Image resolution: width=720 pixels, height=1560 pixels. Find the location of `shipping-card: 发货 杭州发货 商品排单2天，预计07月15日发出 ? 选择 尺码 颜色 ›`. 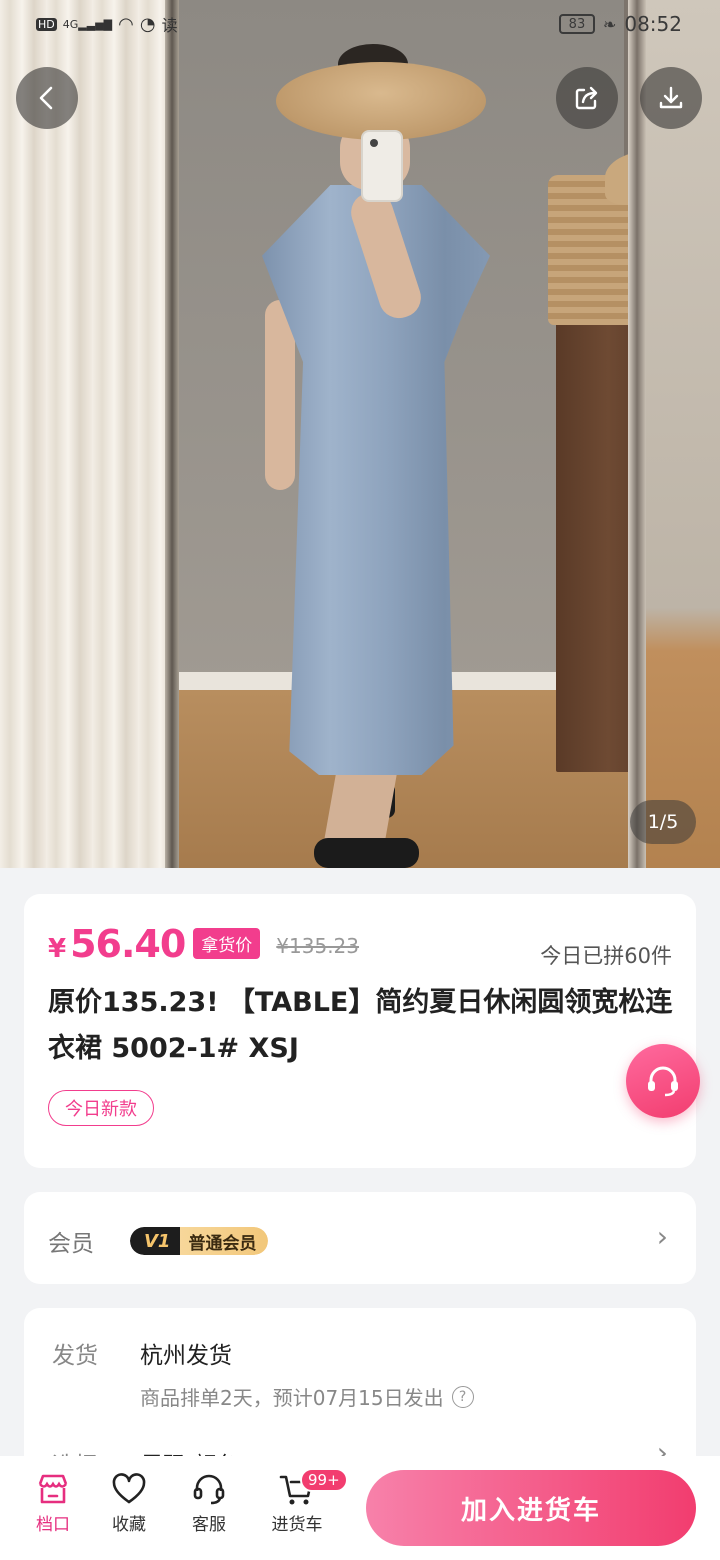

shipping-card: 发货 杭州发货 商品排单2天，预计07月15日发出 ? 选择 尺码 颜色 › is located at coordinates (360, 1393).